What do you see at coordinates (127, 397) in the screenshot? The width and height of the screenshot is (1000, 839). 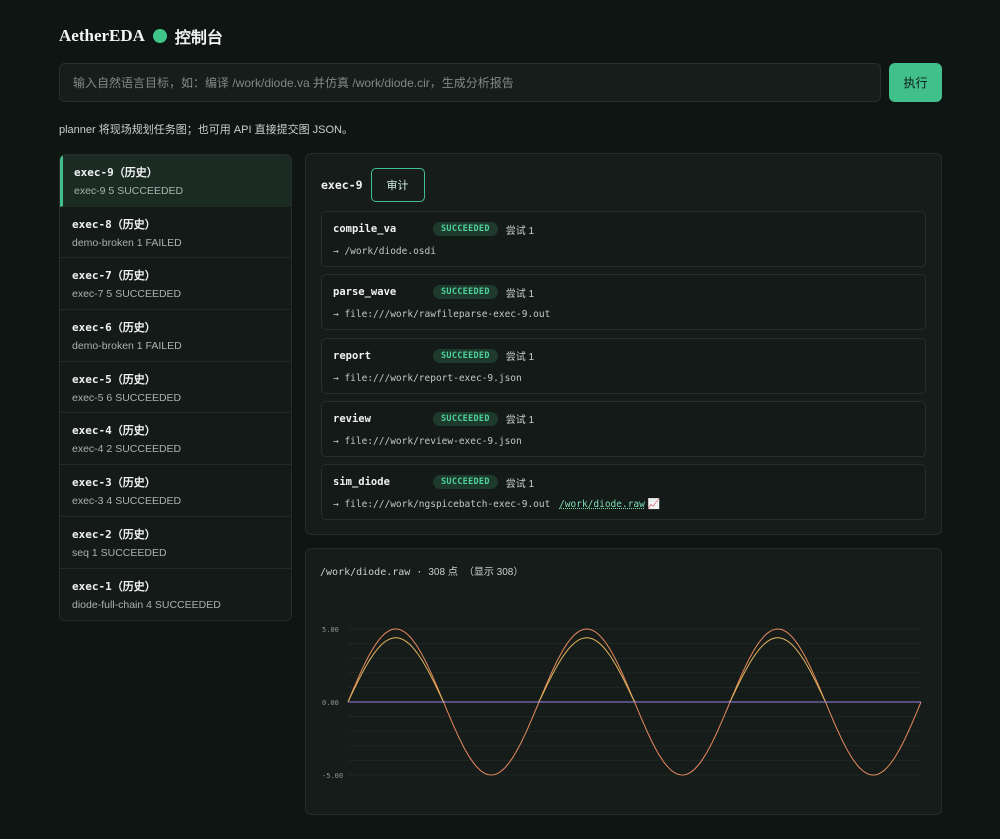 I see `history-item-summary: exec-5 6 SUCCEEDED` at bounding box center [127, 397].